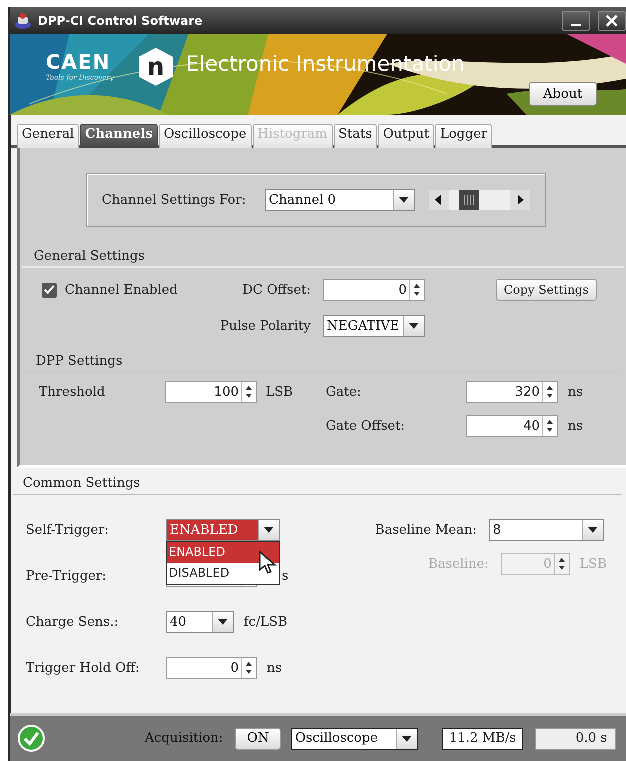 The width and height of the screenshot is (626, 761). What do you see at coordinates (323, 258) in the screenshot?
I see `section-title: General Settings` at bounding box center [323, 258].